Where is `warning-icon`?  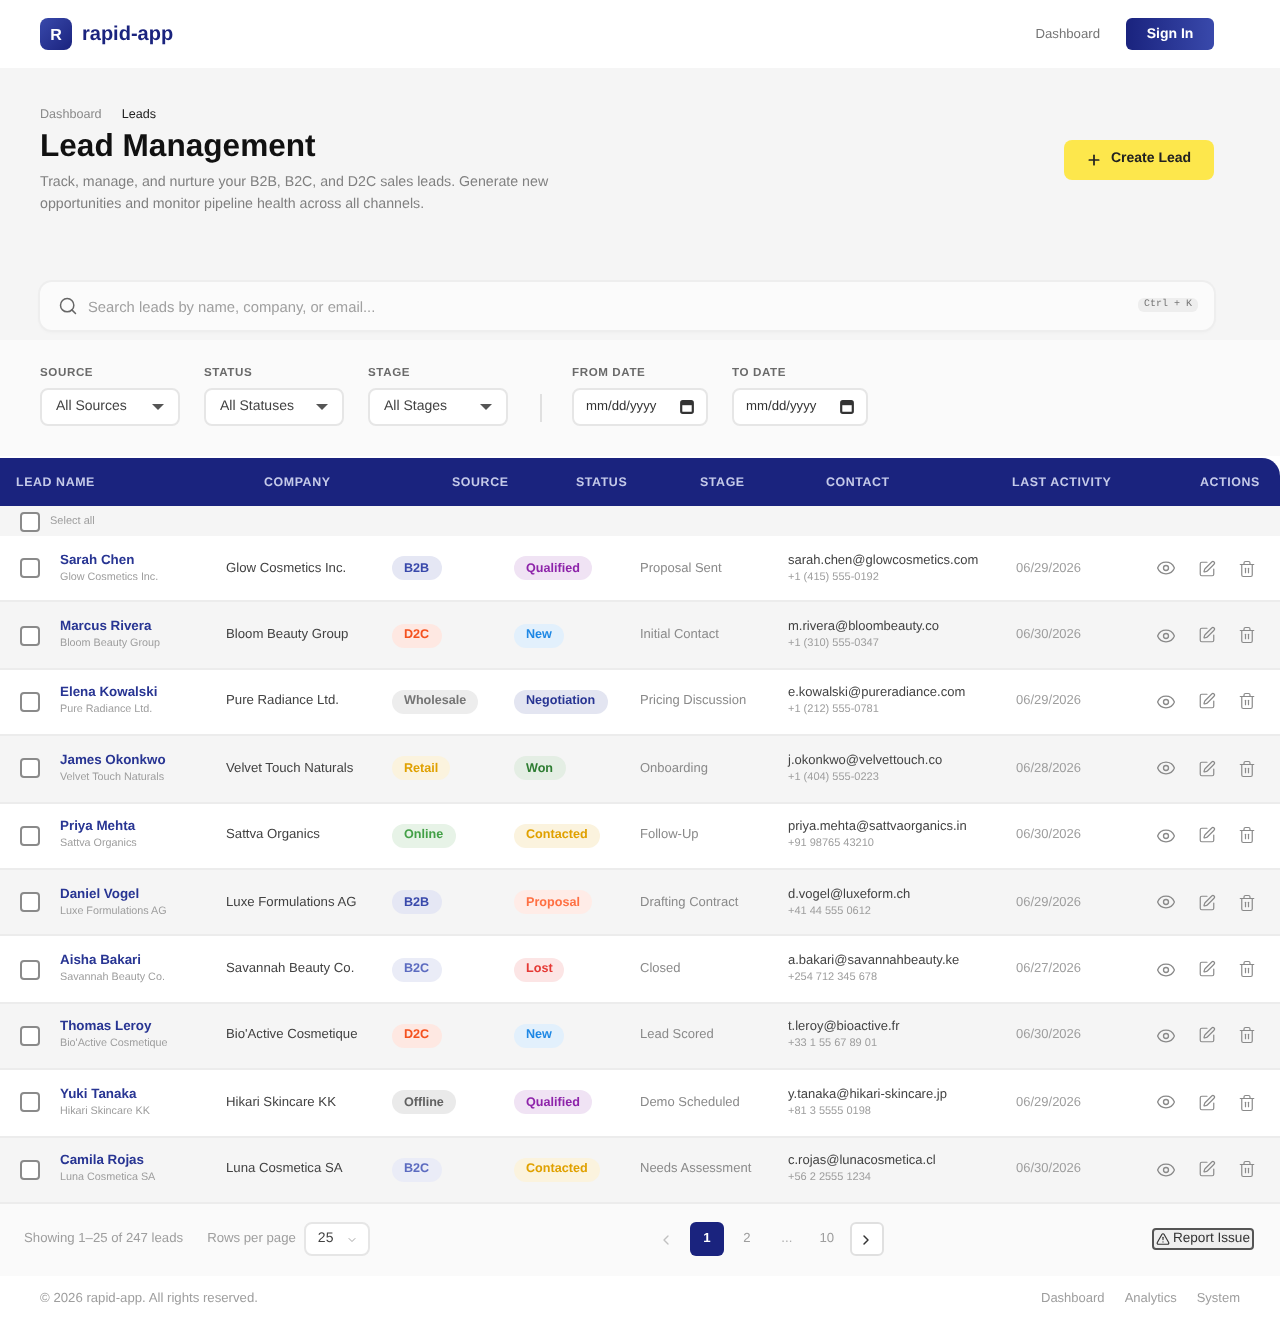 warning-icon is located at coordinates (1163, 1239).